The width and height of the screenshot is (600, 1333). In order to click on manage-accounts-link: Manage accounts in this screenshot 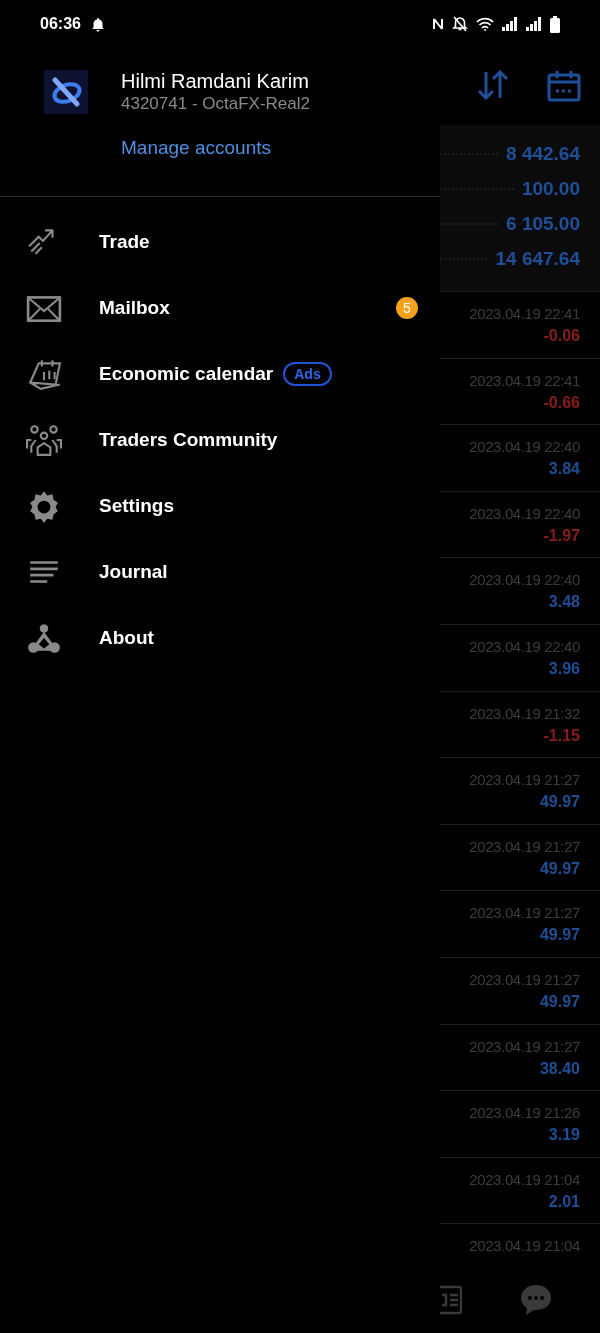, I will do `click(215, 148)`.